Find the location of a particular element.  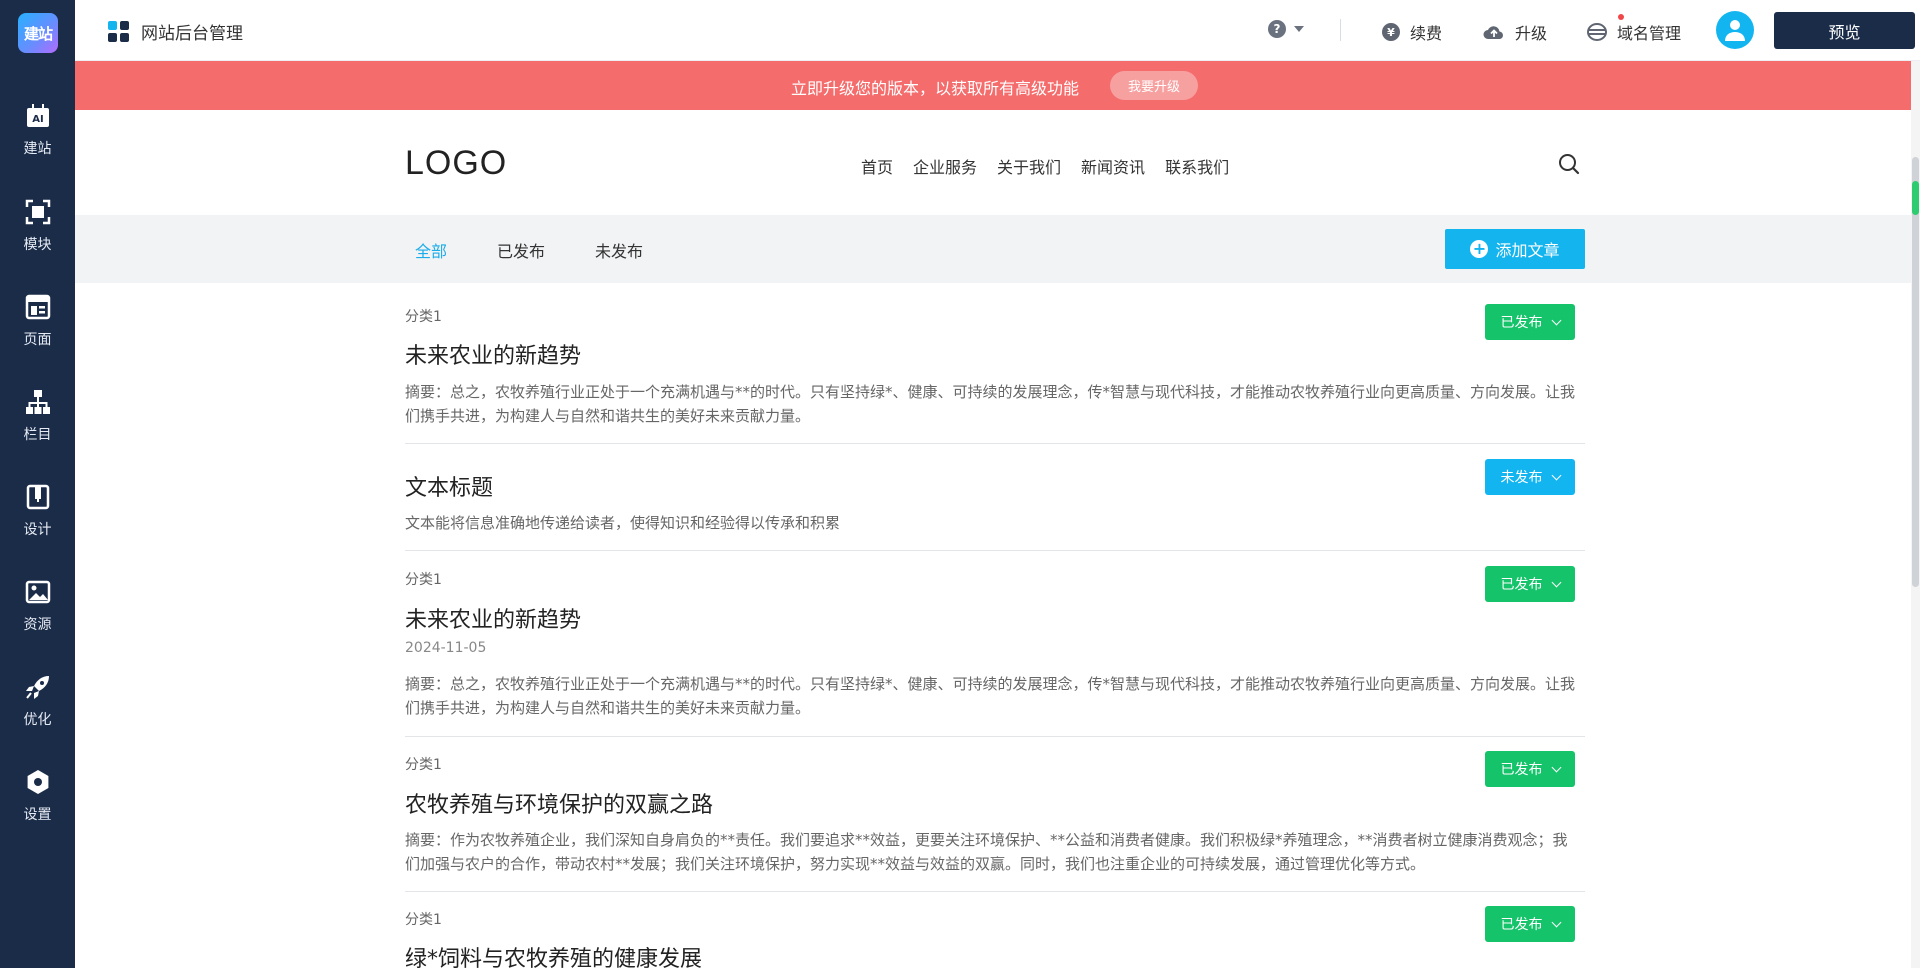

domain-label: 域名管理 is located at coordinates (1649, 33).